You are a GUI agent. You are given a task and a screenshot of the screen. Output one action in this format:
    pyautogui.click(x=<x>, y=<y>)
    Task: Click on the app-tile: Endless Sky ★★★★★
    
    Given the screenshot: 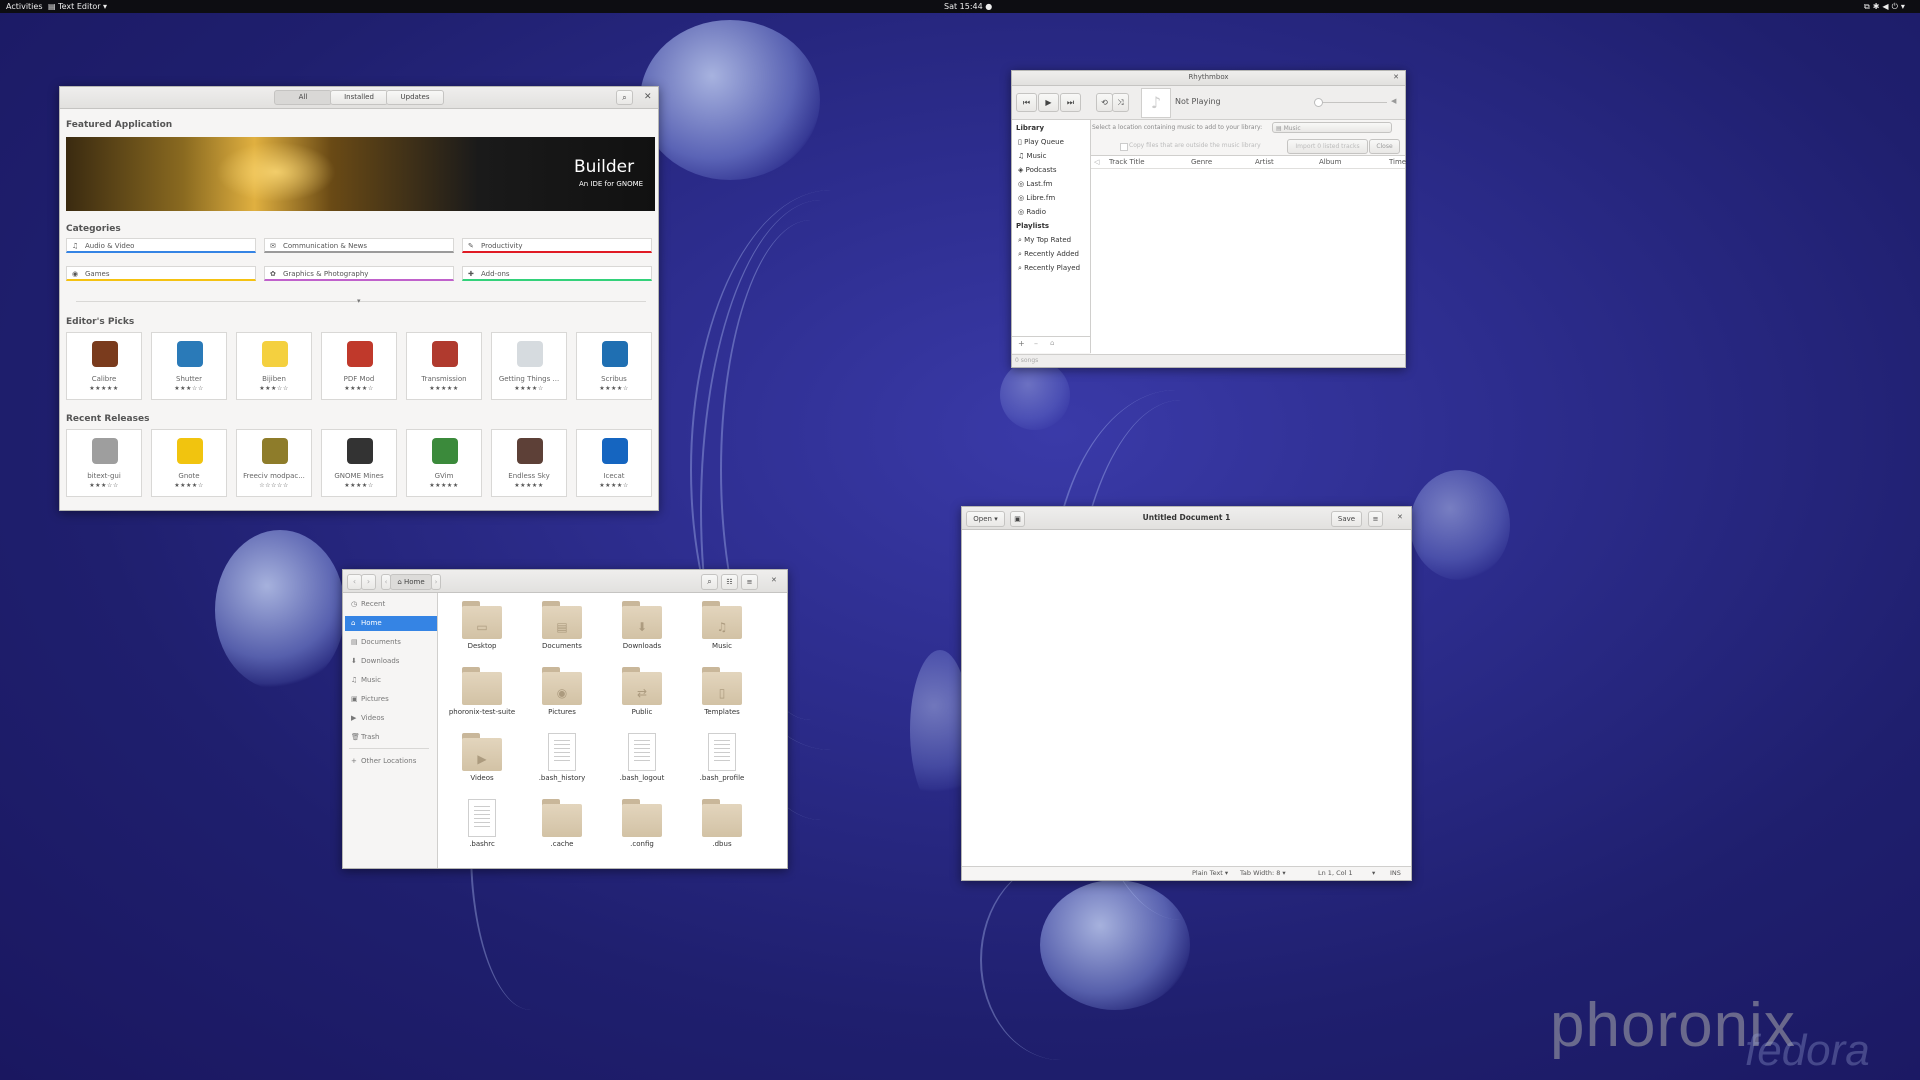 What is the action you would take?
    pyautogui.click(x=529, y=463)
    